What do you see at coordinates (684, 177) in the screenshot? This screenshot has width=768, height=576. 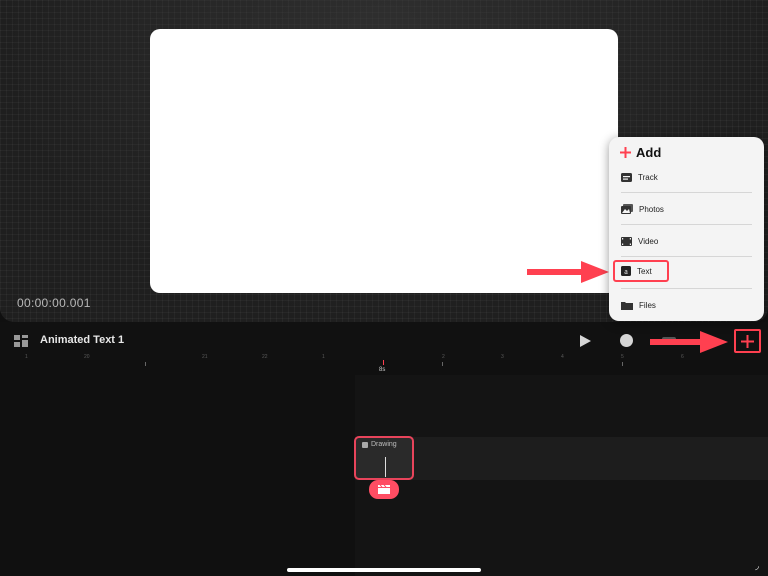 I see `menu-item-track: Track` at bounding box center [684, 177].